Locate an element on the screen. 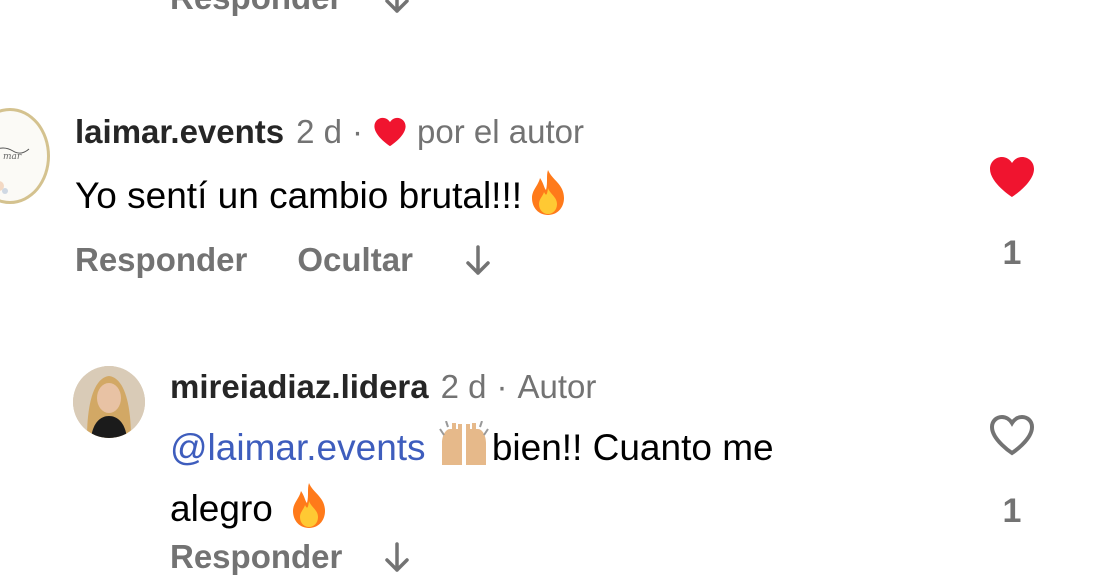 This screenshot has width=1096, height=579. comment-header: laimar.events 2 d · por el autor is located at coordinates (329, 132).